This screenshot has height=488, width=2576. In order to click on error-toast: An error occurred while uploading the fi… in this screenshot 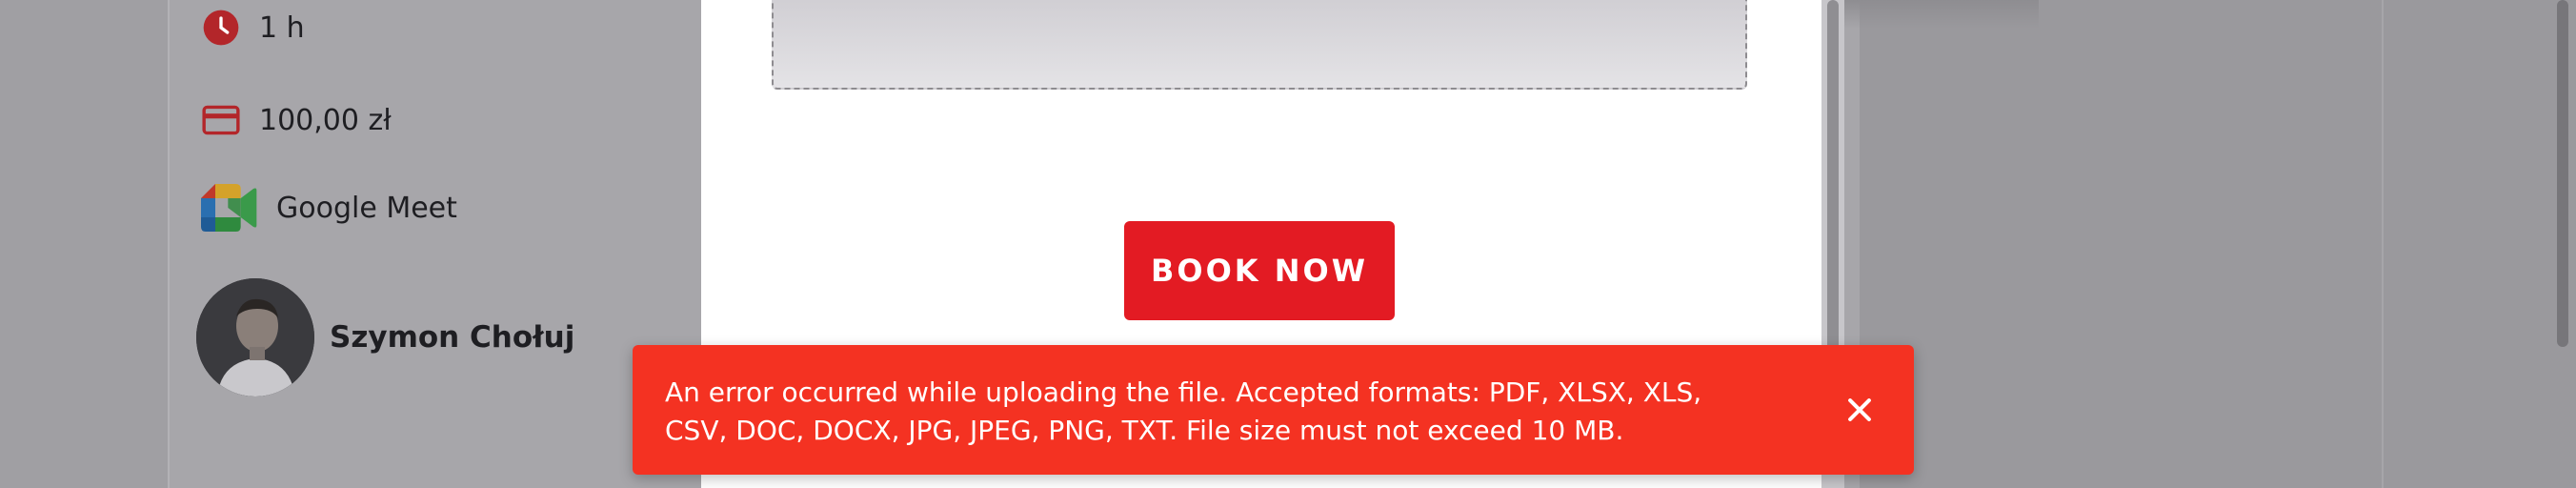, I will do `click(1274, 410)`.